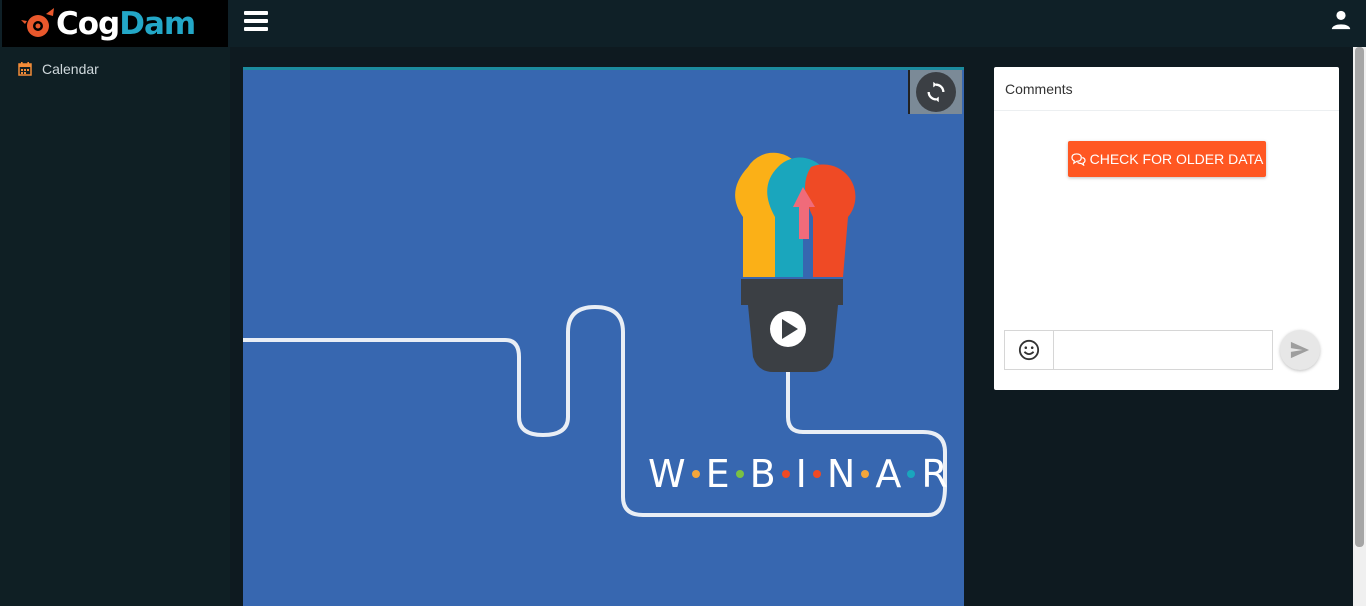  Describe the element at coordinates (888, 474) in the screenshot. I see `webinar-letter: A` at that location.